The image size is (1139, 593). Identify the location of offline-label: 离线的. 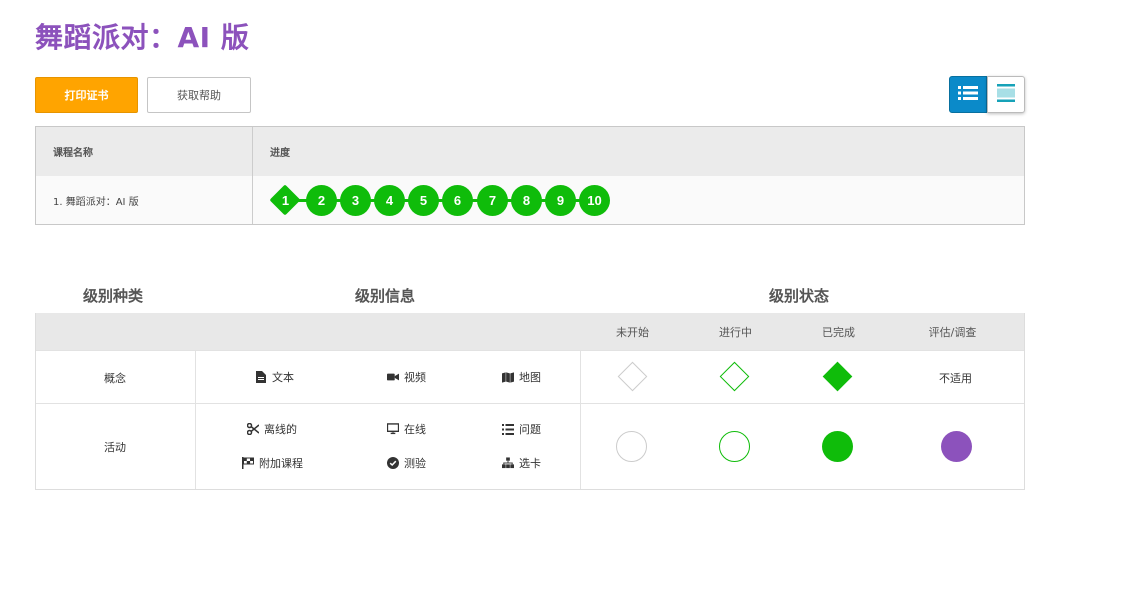
(280, 429).